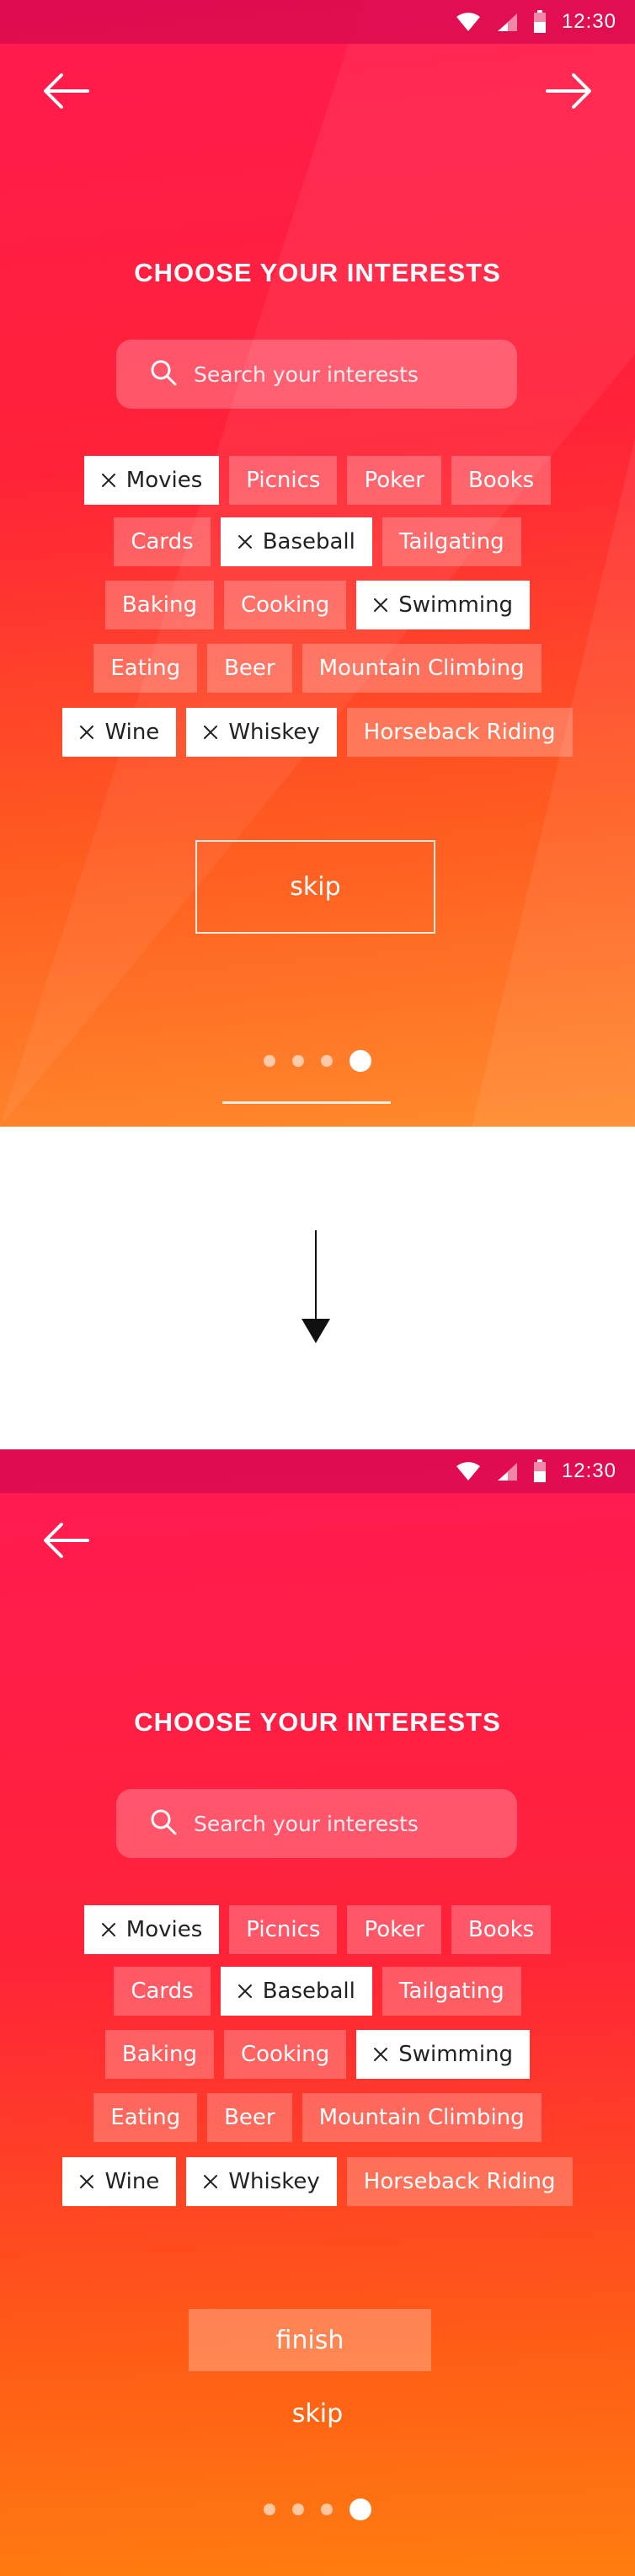 The image size is (635, 2576). I want to click on skip-button: skip, so click(315, 887).